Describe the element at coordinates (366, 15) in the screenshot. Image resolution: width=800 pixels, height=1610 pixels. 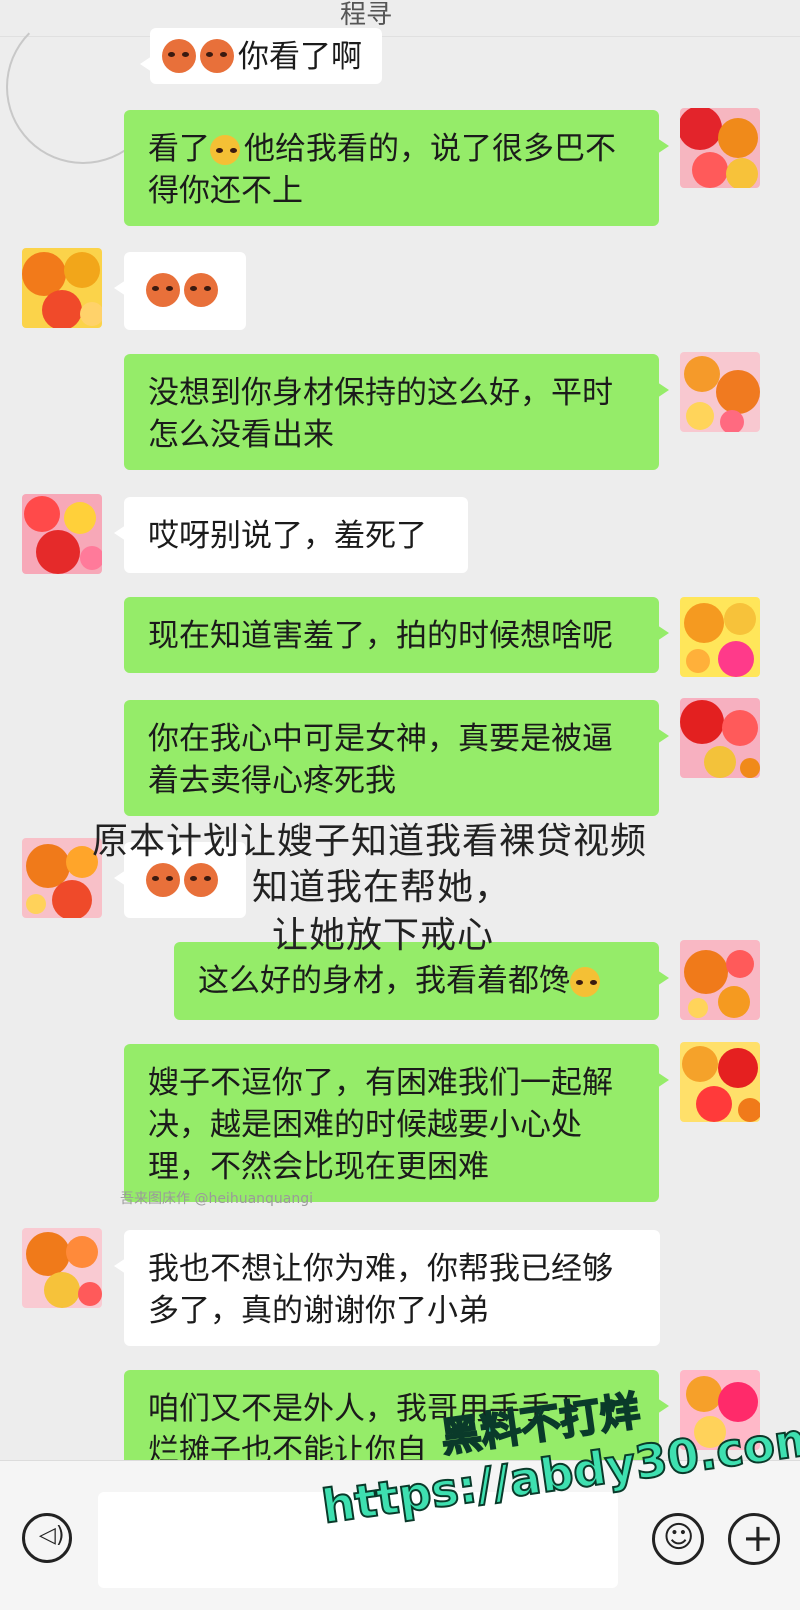
I see `chat-title: 程寻` at that location.